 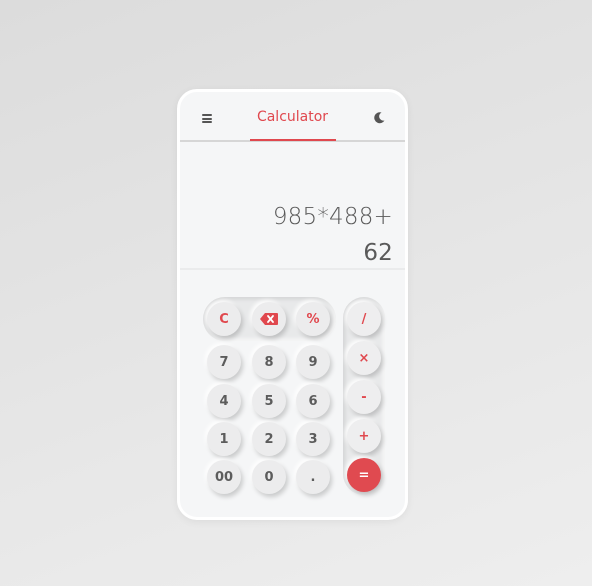 I want to click on percent-button: %, so click(x=313, y=319).